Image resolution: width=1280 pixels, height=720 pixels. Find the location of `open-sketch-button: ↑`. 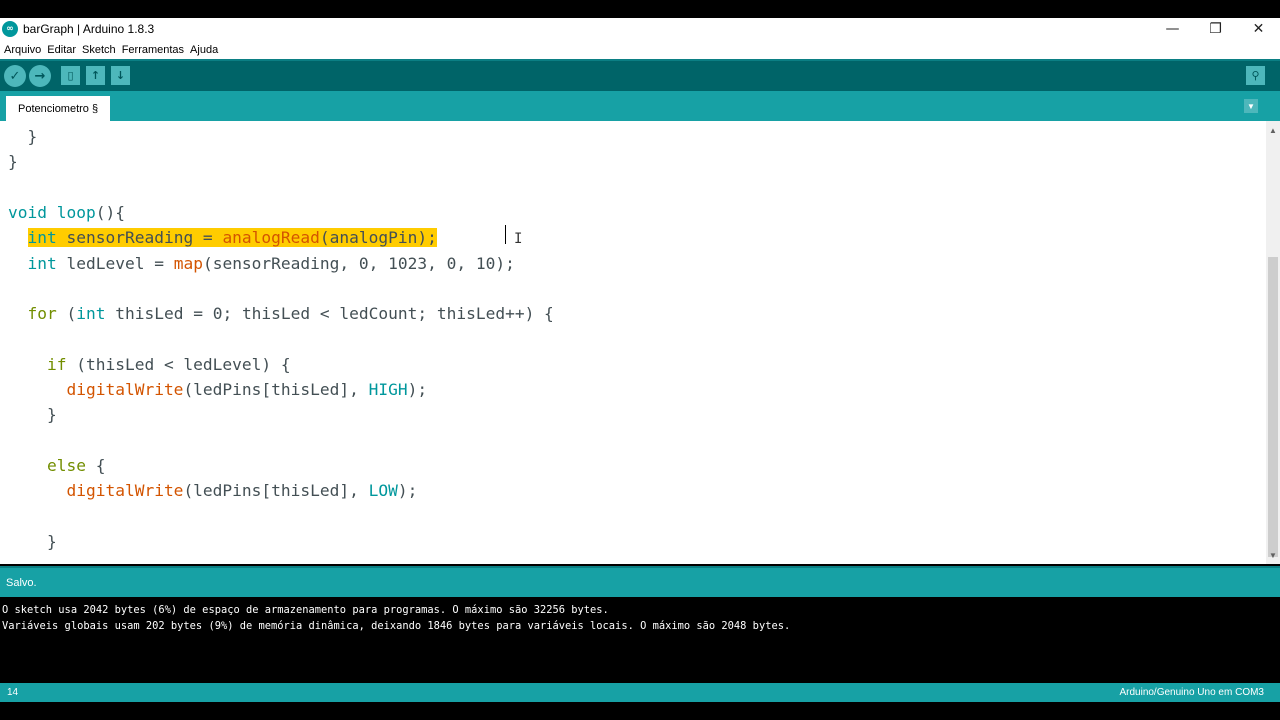

open-sketch-button: ↑ is located at coordinates (95, 75).